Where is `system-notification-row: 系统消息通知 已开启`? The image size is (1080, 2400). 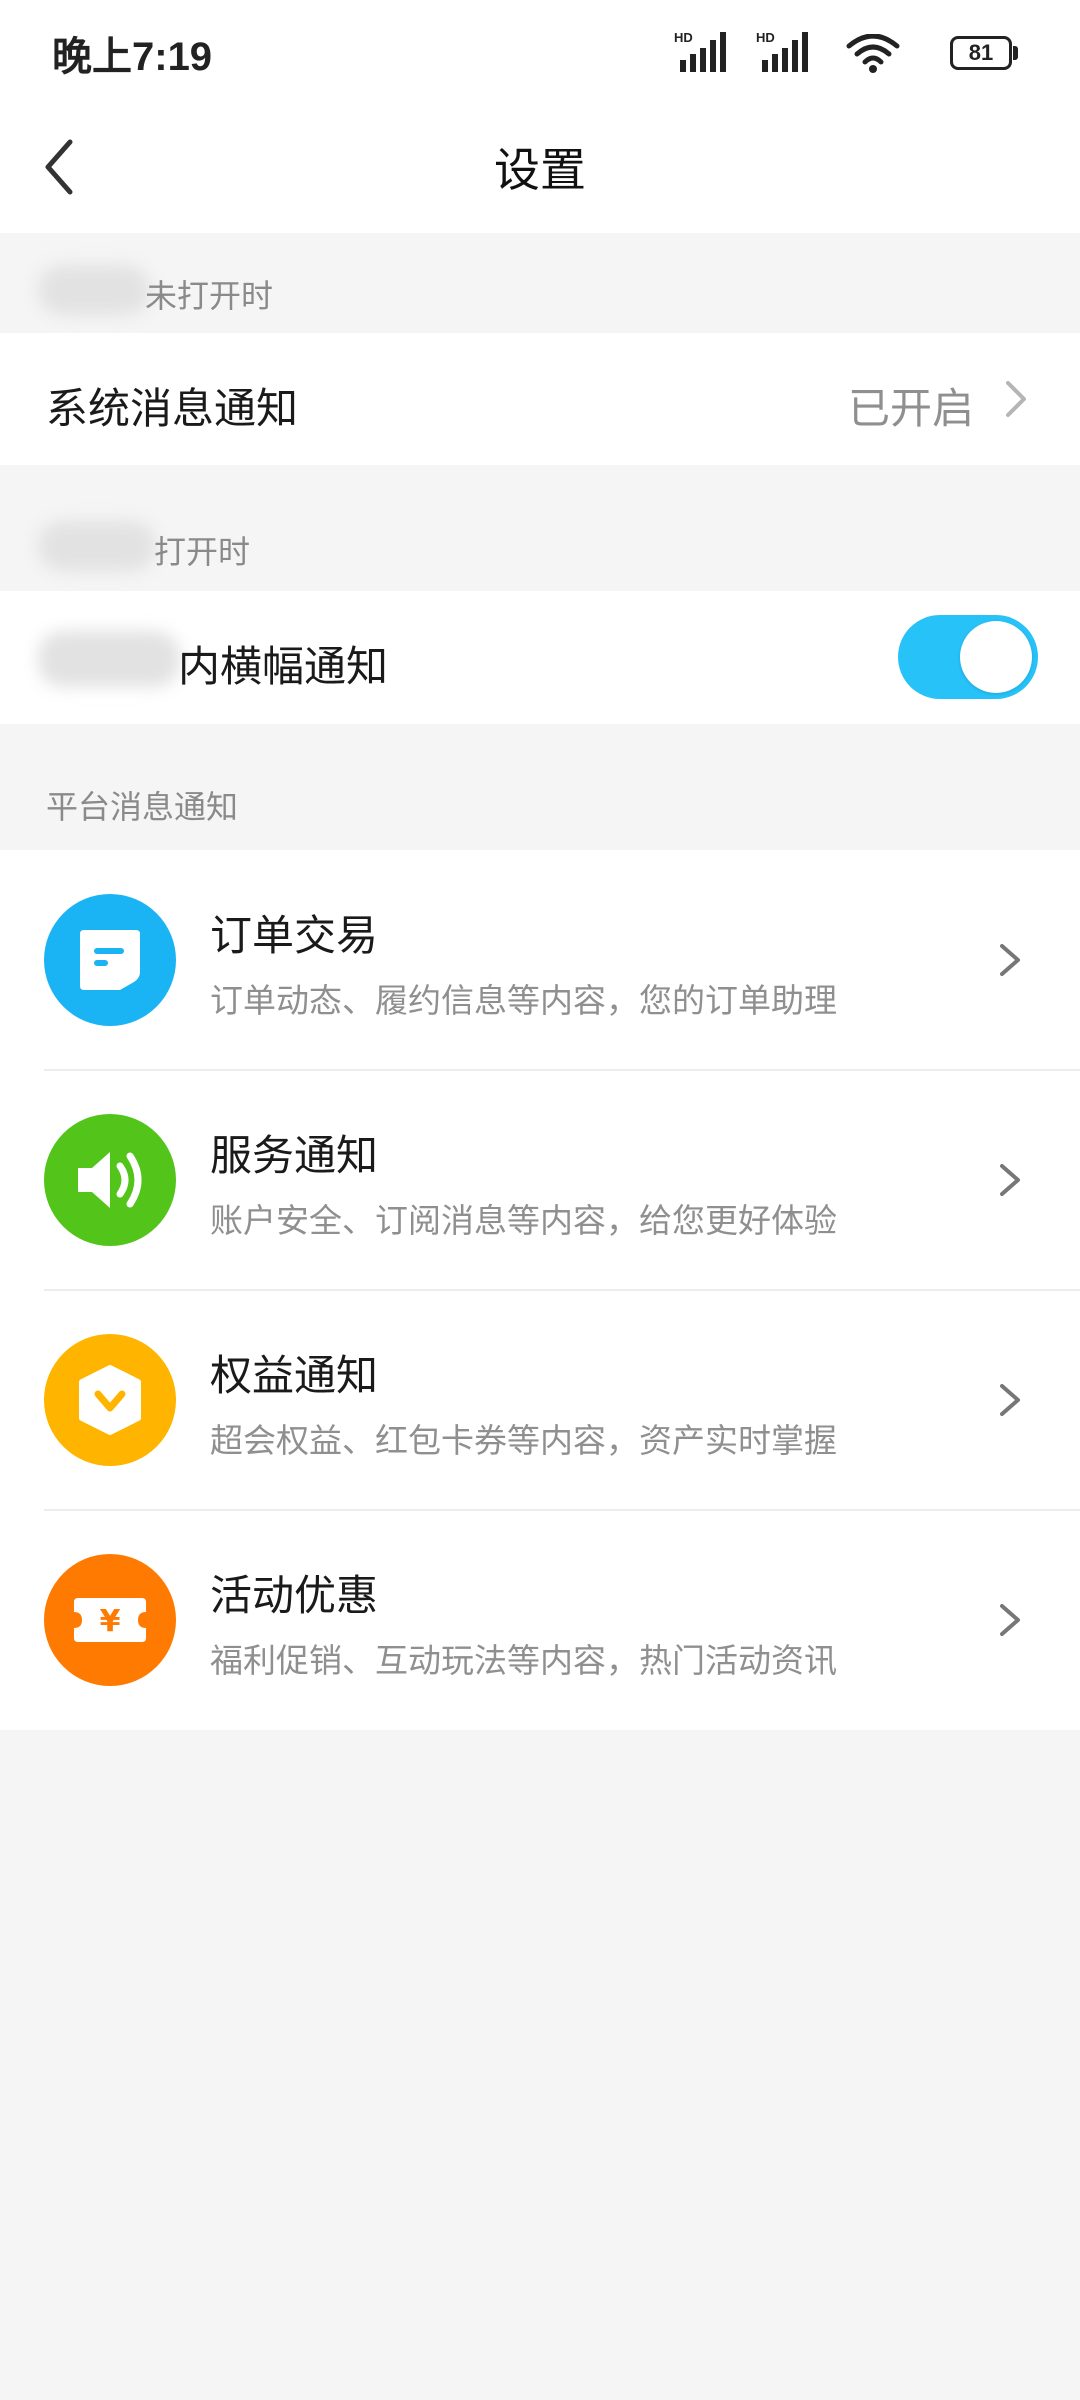
system-notification-row: 系统消息通知 已开启 is located at coordinates (540, 399).